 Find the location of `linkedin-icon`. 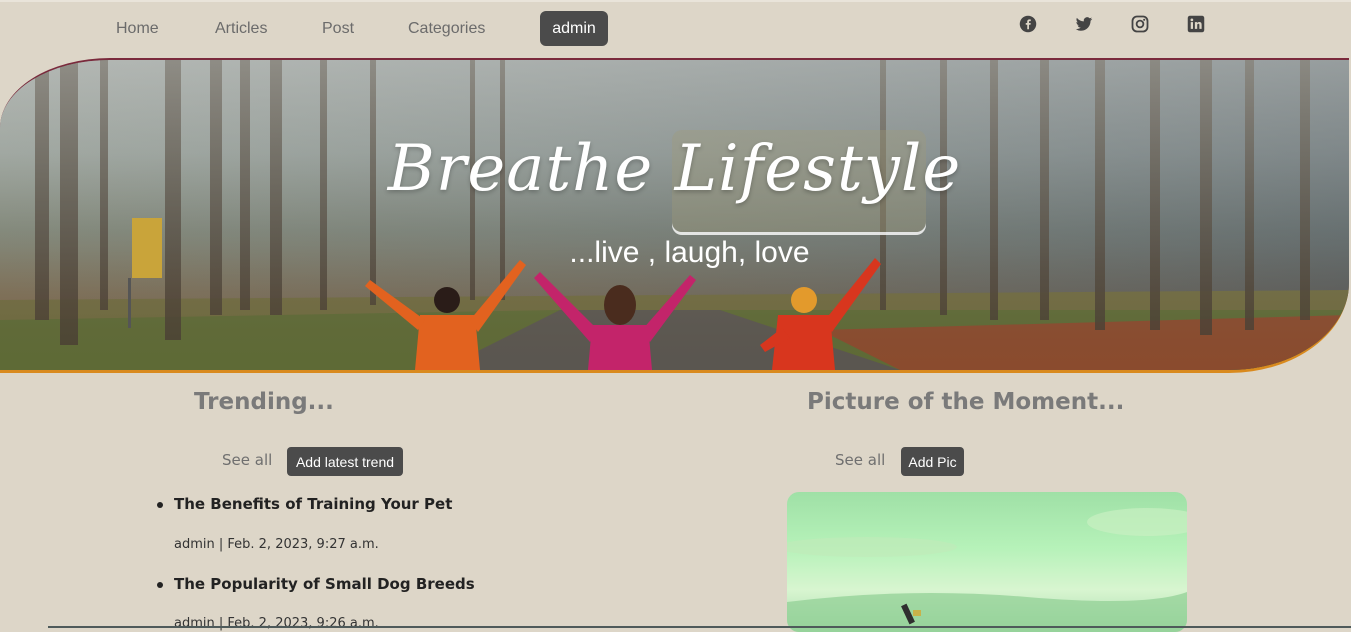

linkedin-icon is located at coordinates (1196, 24).